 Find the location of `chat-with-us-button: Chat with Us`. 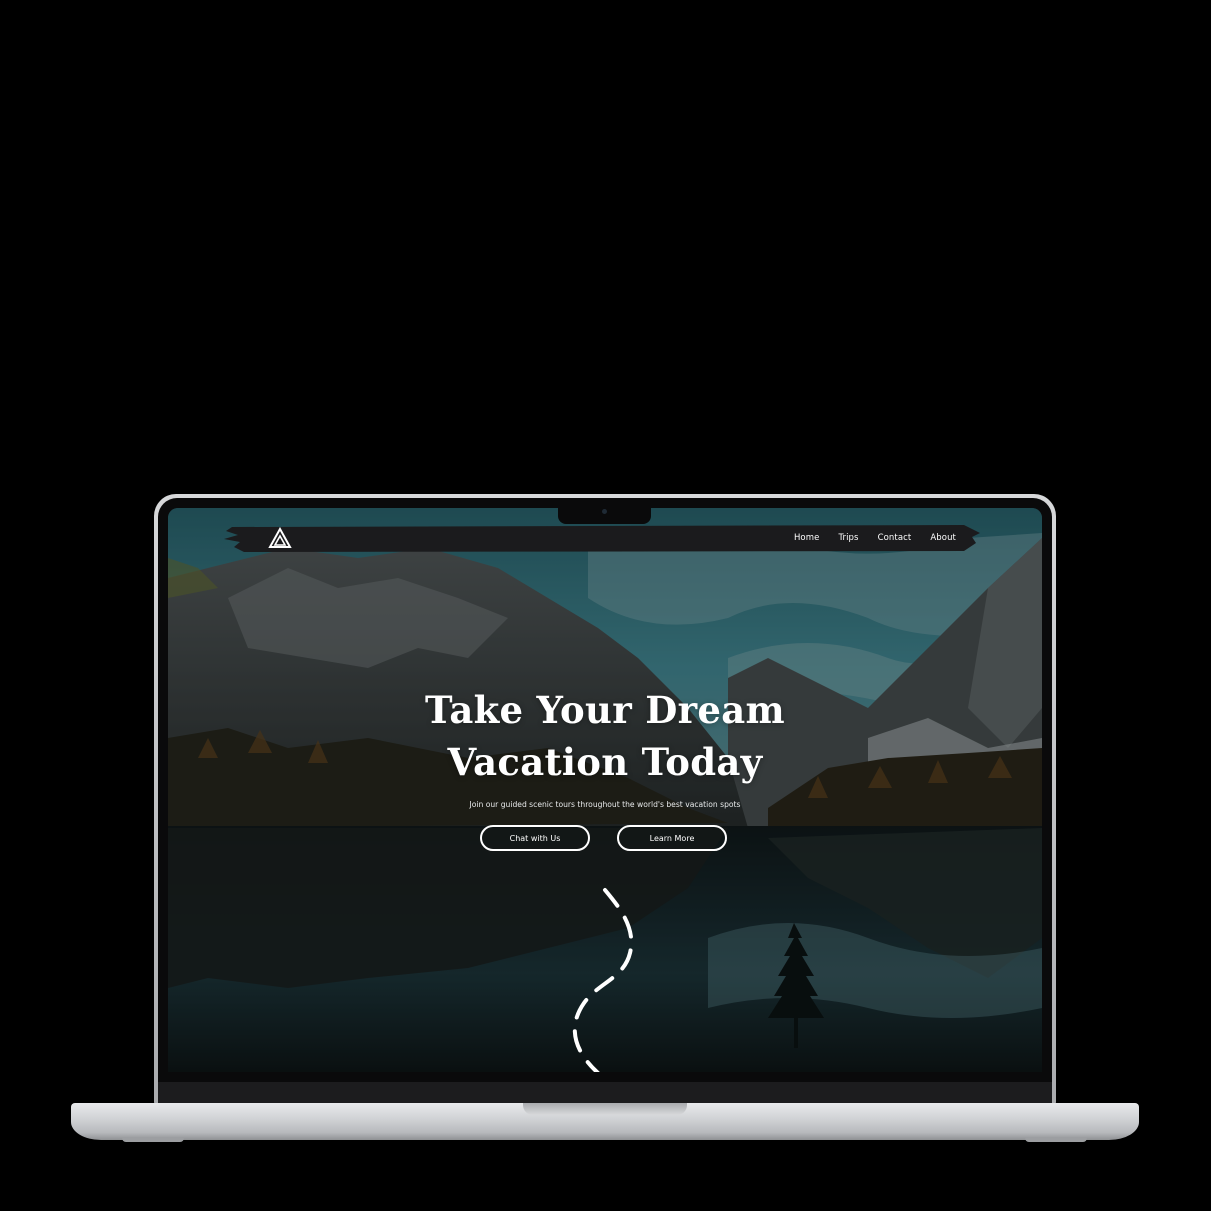

chat-with-us-button: Chat with Us is located at coordinates (535, 838).